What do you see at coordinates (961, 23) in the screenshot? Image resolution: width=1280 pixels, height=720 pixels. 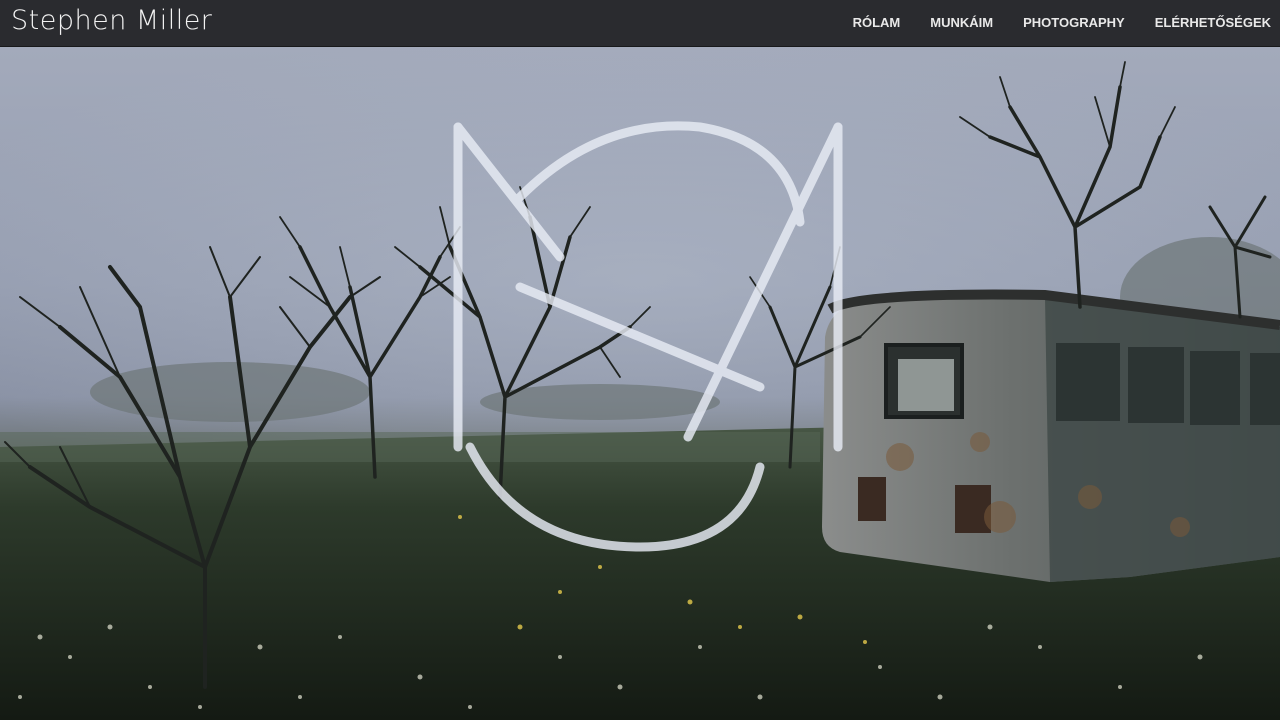 I see `nav-item-munkaim: MUNKÁIM` at bounding box center [961, 23].